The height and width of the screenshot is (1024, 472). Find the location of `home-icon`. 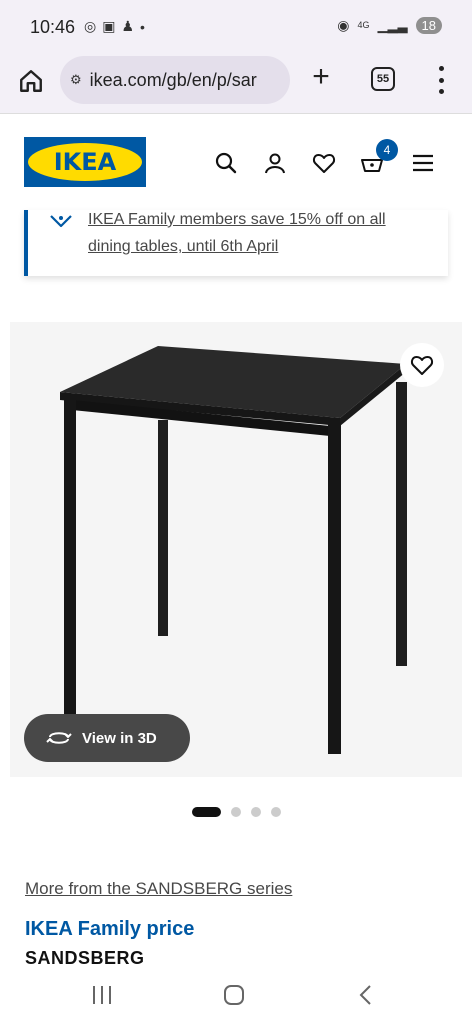

home-icon is located at coordinates (31, 81).